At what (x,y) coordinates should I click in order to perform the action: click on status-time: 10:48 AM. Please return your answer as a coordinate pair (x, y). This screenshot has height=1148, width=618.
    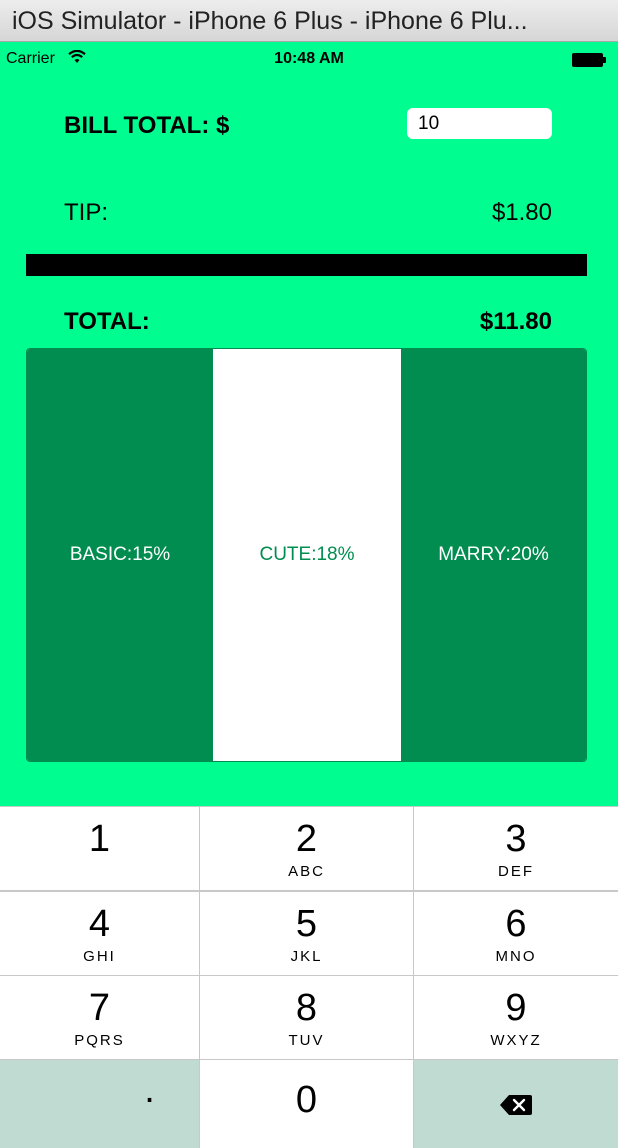
    Looking at the image, I should click on (309, 58).